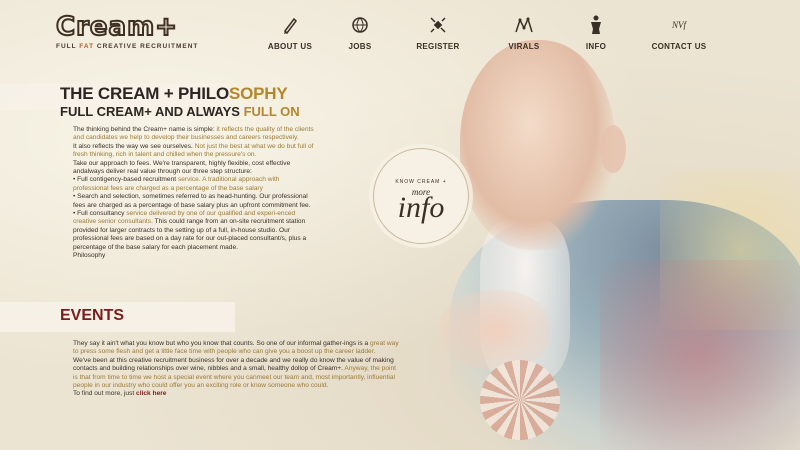 This screenshot has height=450, width=800. What do you see at coordinates (438, 25) in the screenshot?
I see `satellite-icon` at bounding box center [438, 25].